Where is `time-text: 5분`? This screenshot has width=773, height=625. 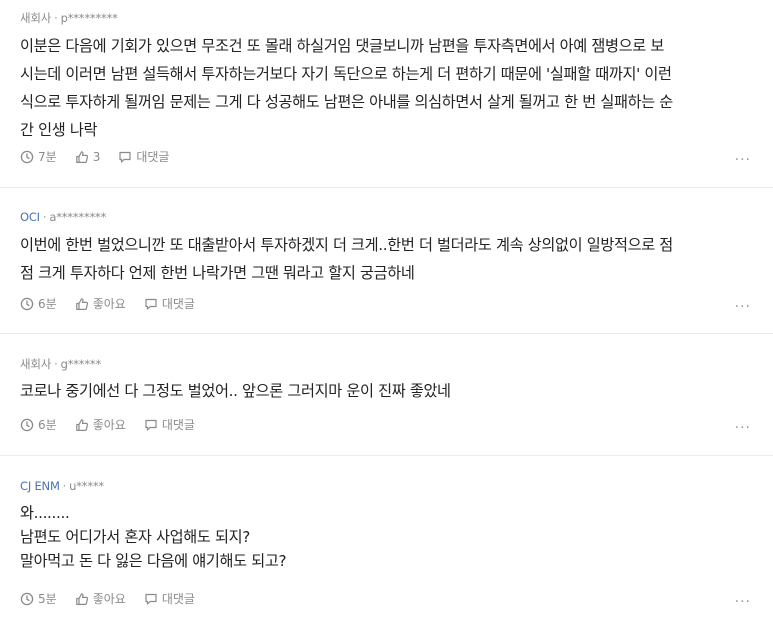
time-text: 5분 is located at coordinates (47, 599).